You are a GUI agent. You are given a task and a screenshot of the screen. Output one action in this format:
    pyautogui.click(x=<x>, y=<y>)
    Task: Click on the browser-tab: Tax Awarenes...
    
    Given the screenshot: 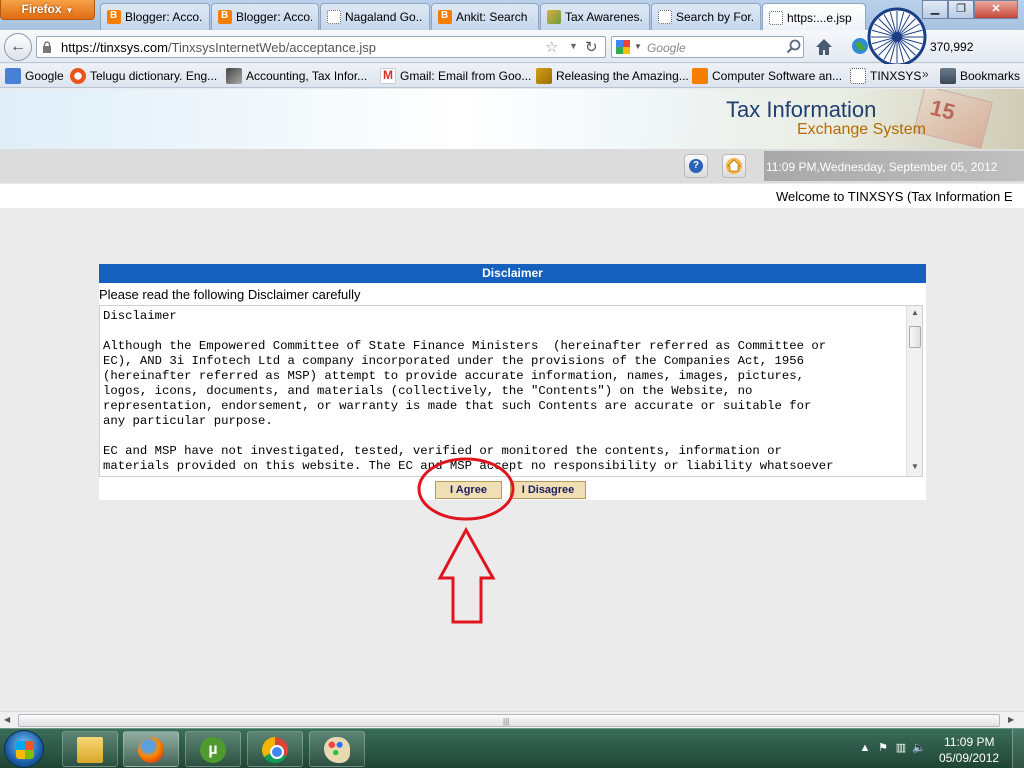 What is the action you would take?
    pyautogui.click(x=595, y=16)
    